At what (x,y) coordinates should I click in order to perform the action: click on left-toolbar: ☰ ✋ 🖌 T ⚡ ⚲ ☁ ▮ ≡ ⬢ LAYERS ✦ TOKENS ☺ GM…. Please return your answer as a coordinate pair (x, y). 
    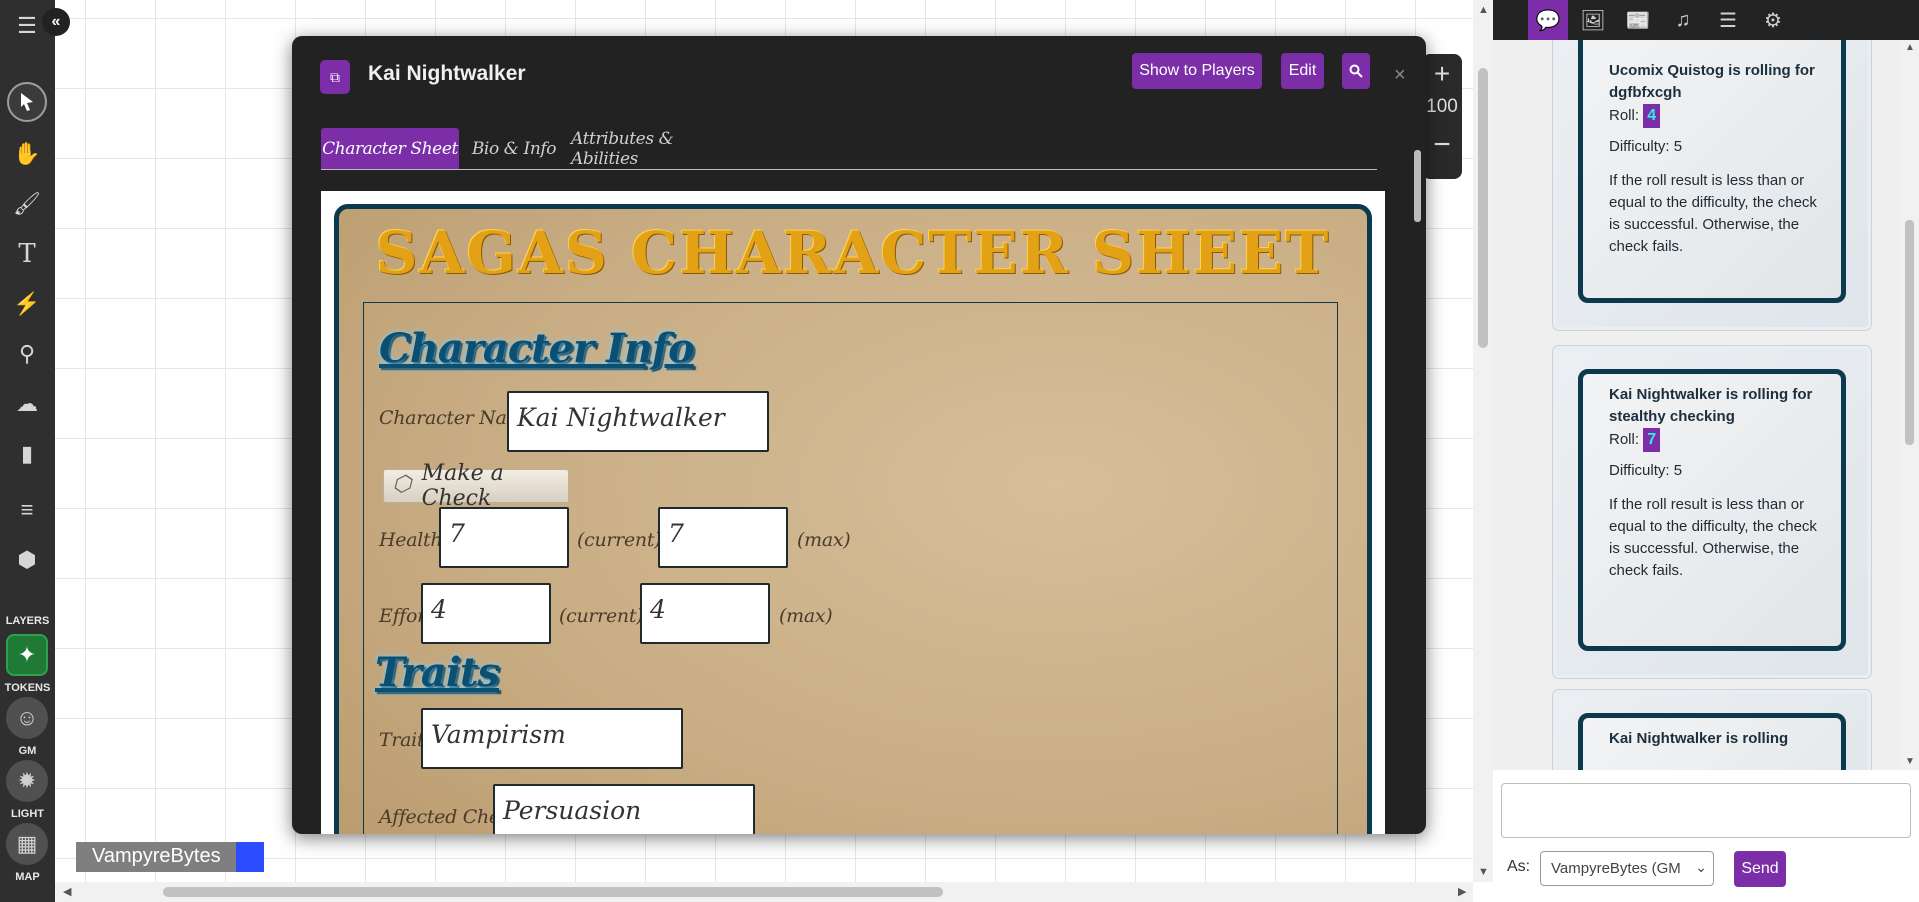
    Looking at the image, I should click on (27, 451).